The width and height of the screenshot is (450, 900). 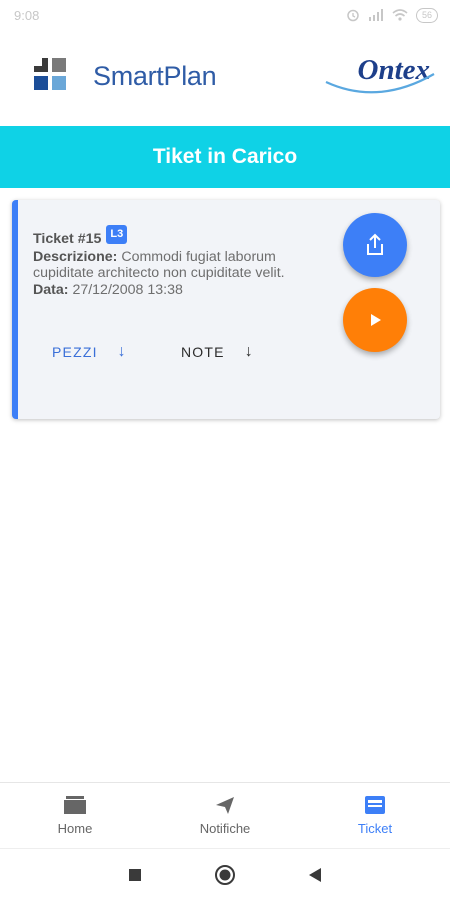 I want to click on play-icon, so click(x=376, y=320).